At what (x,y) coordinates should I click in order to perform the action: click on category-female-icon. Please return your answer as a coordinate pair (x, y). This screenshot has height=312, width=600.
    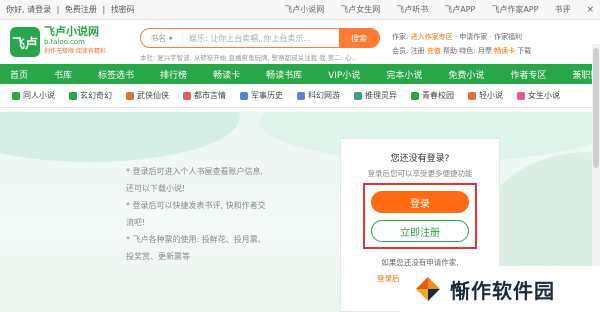
    Looking at the image, I should click on (521, 95).